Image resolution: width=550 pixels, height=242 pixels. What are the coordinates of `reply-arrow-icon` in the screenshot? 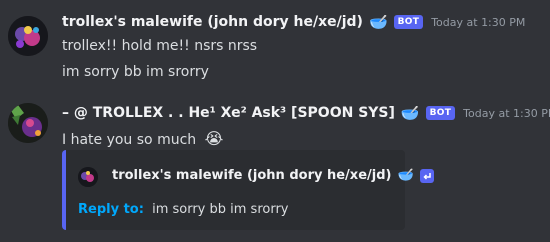 It's located at (426, 175).